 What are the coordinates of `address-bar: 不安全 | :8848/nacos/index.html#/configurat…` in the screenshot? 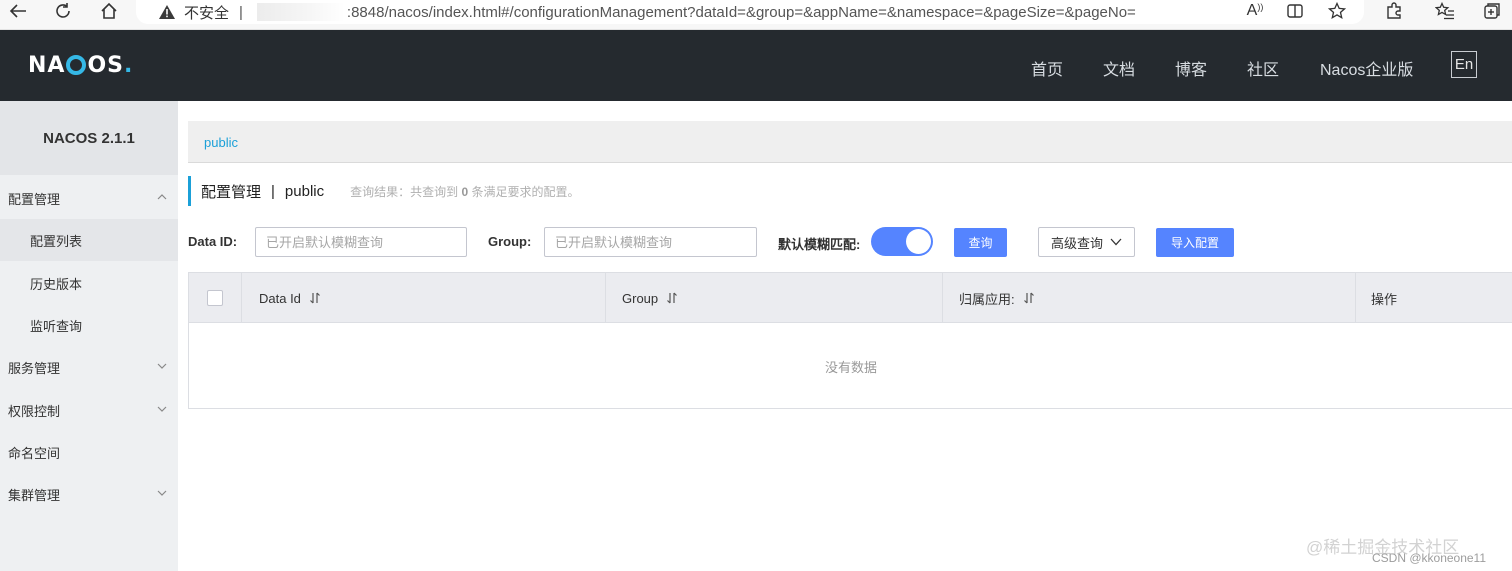 It's located at (750, 12).